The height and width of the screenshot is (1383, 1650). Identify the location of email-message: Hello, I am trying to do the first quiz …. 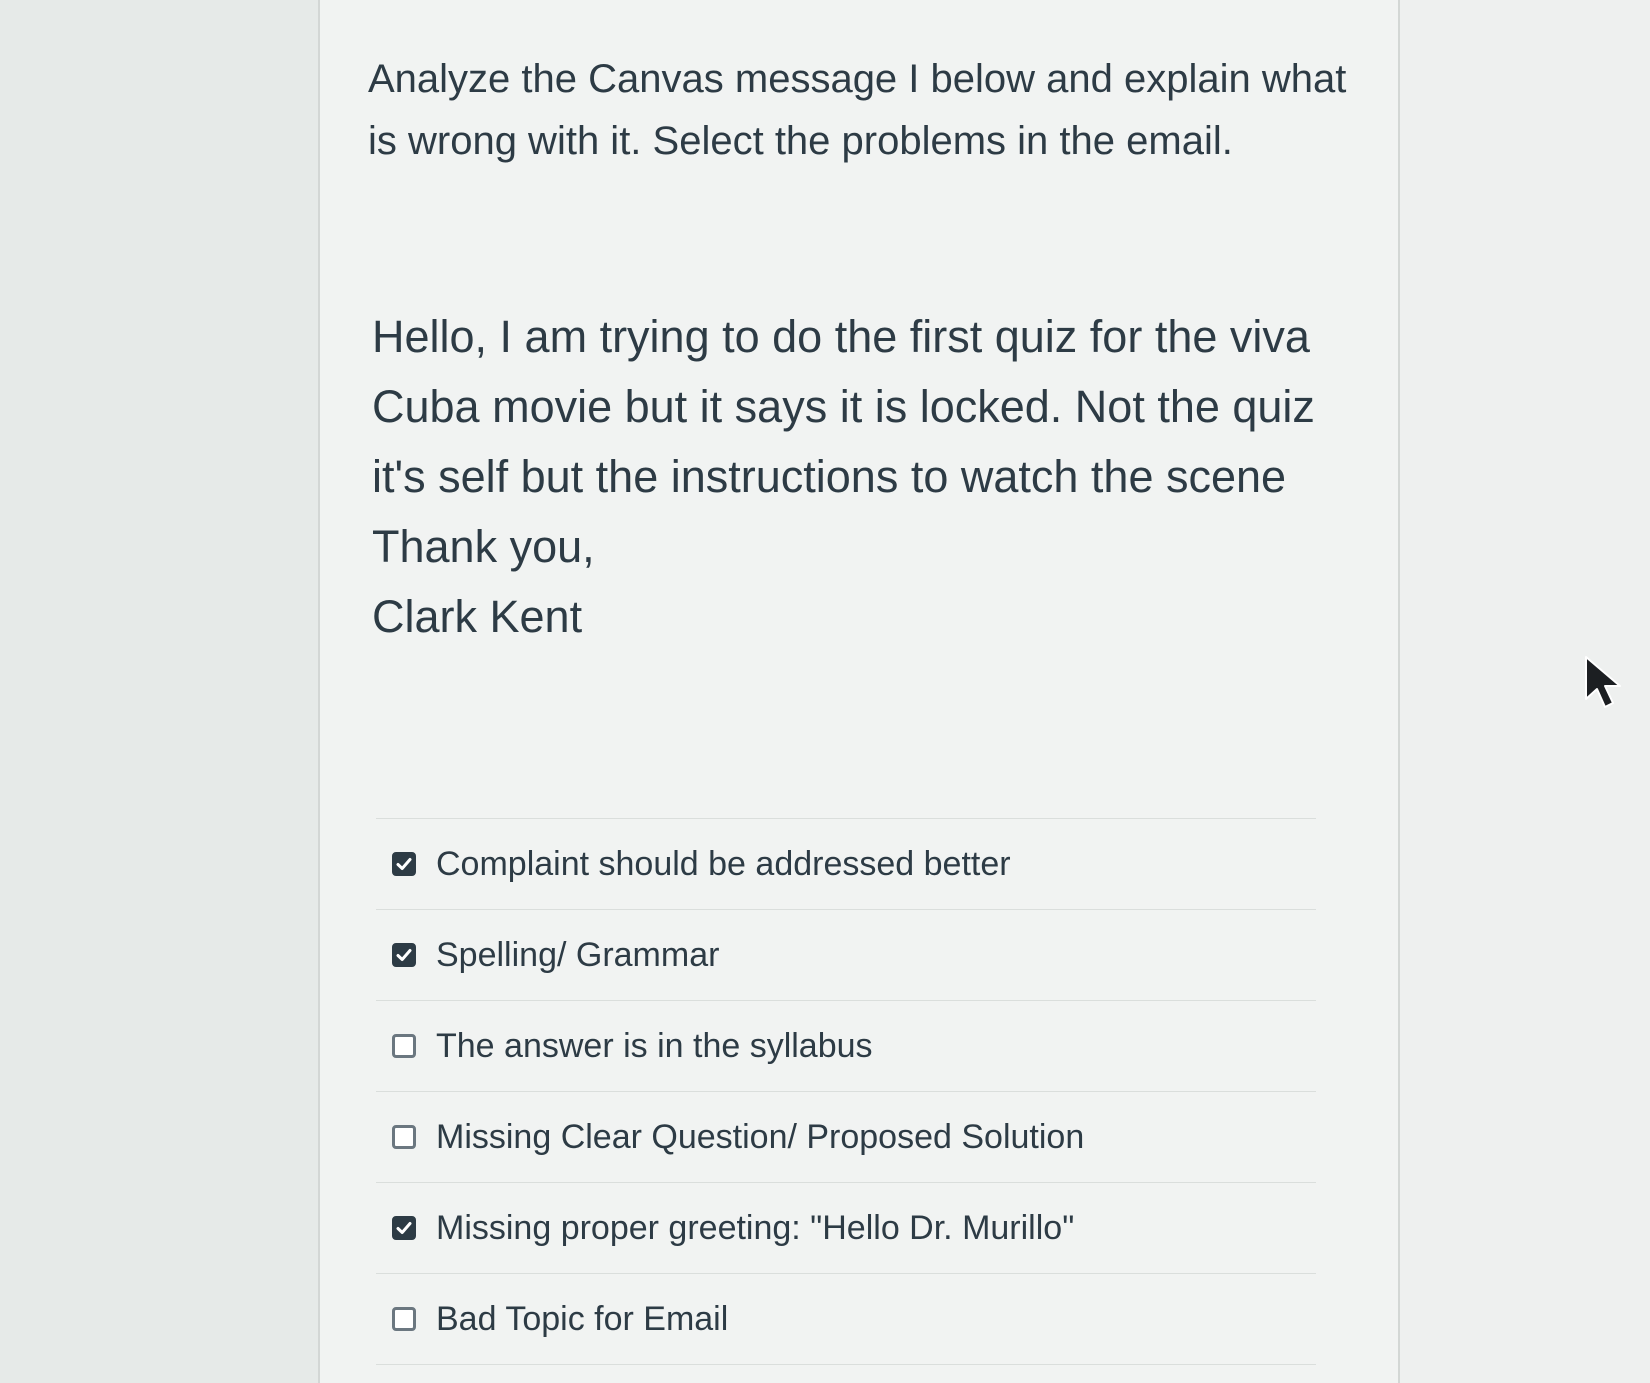
(852, 477).